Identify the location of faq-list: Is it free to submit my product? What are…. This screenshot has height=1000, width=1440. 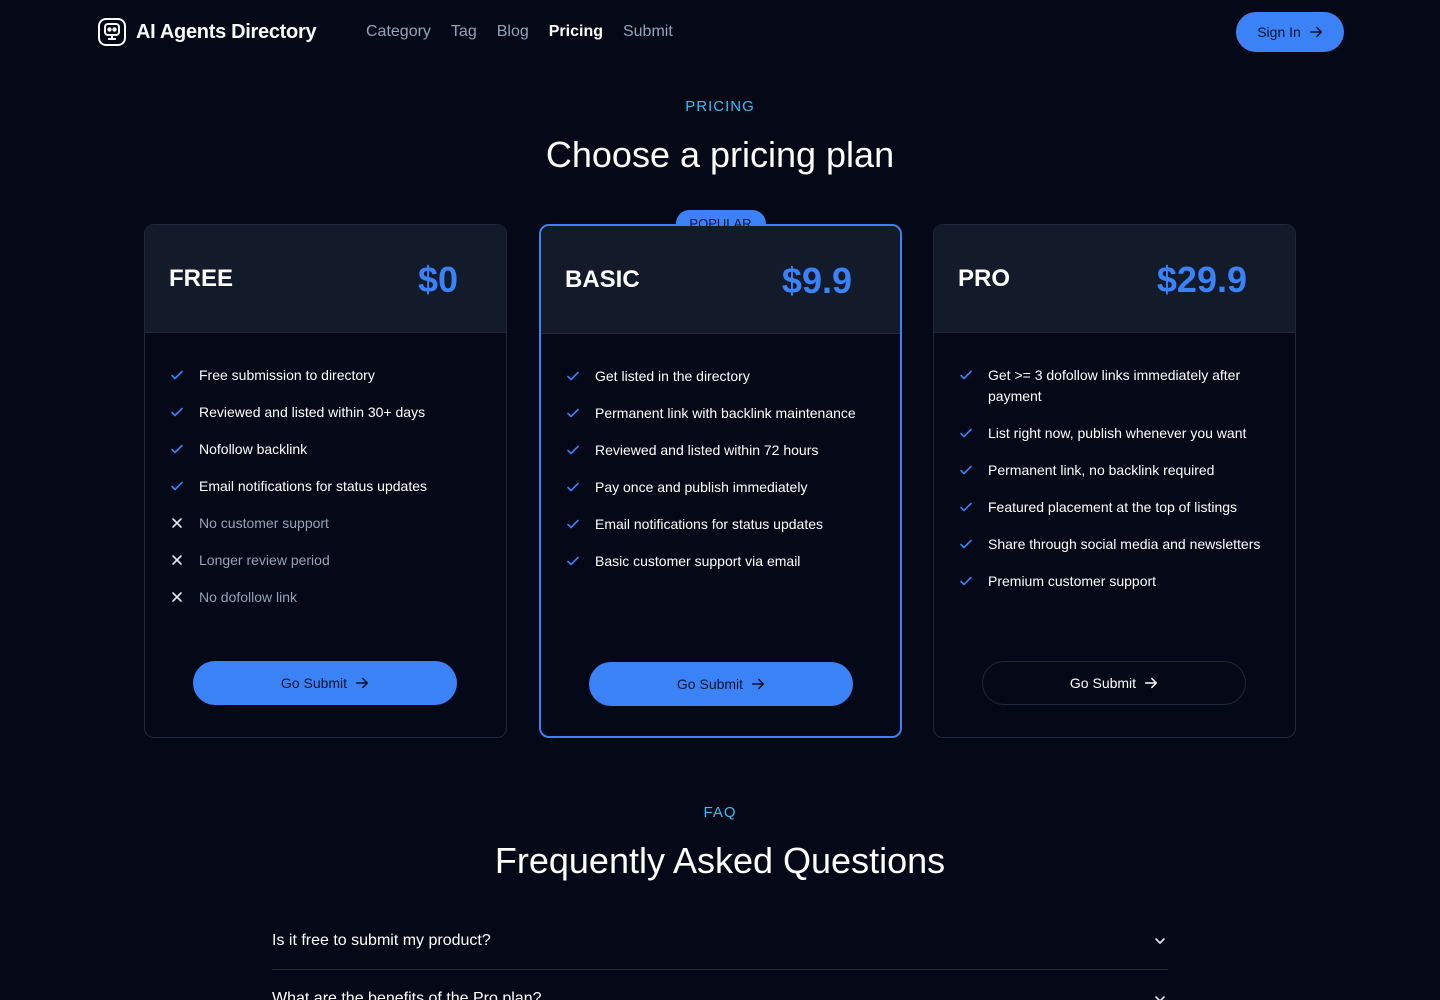
(720, 956).